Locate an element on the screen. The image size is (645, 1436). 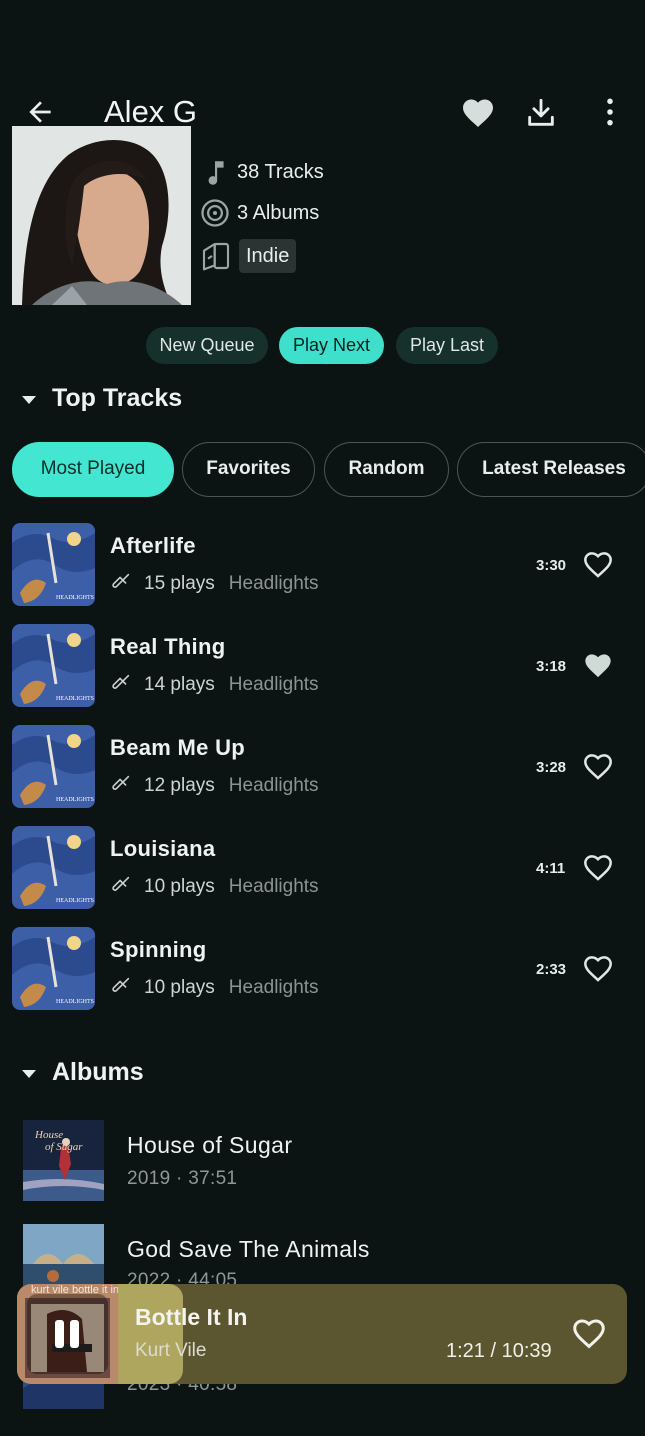
filter-chip-favorites: Favorites is located at coordinates (248, 469).